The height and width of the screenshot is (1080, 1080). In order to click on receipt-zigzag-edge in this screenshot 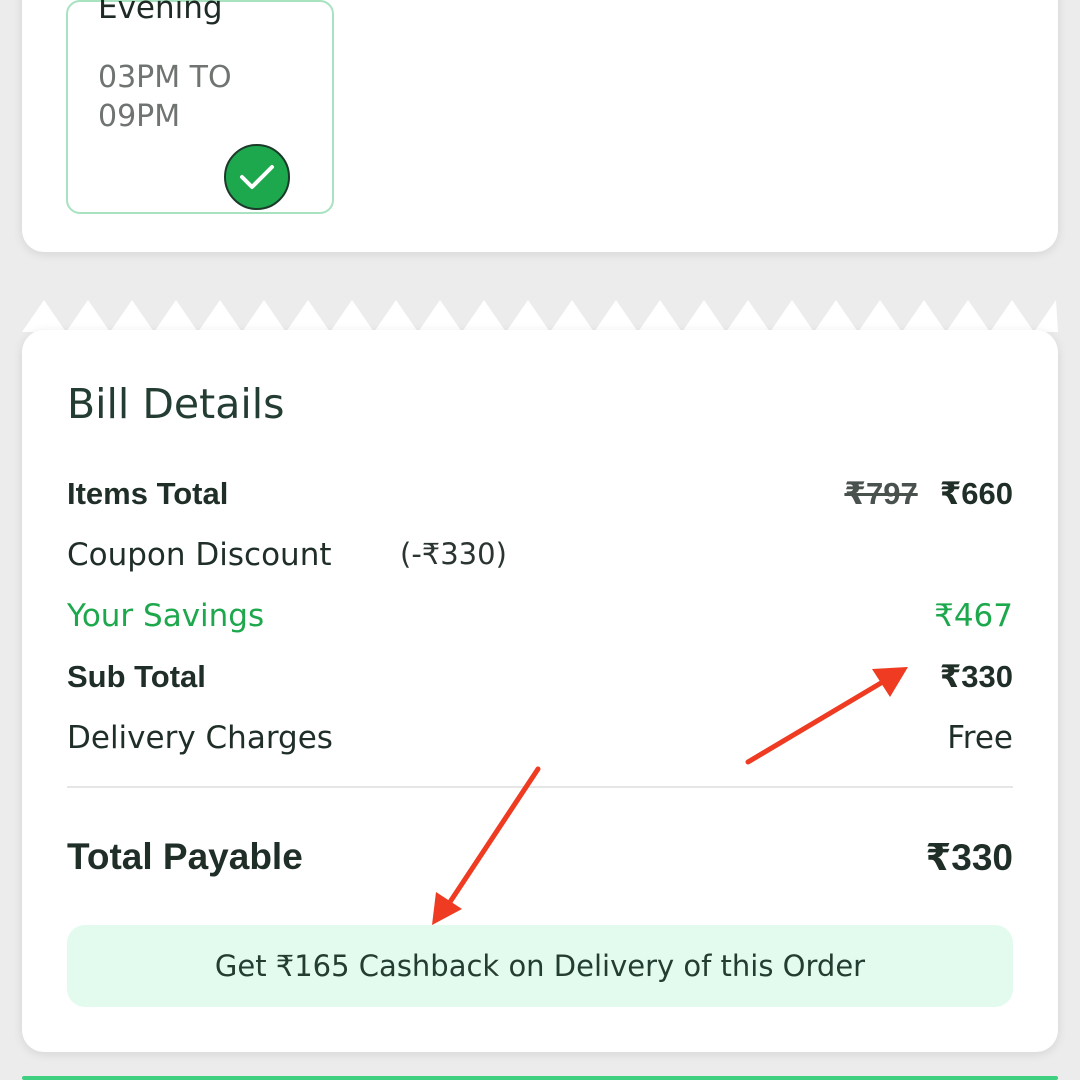, I will do `click(540, 316)`.